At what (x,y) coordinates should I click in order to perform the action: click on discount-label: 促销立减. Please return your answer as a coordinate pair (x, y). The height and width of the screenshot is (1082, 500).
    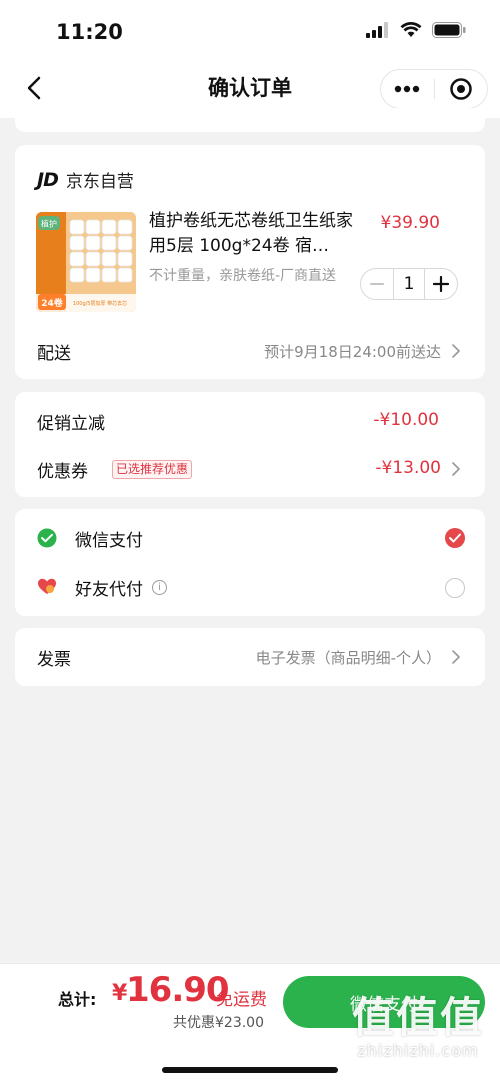
    Looking at the image, I should click on (71, 424).